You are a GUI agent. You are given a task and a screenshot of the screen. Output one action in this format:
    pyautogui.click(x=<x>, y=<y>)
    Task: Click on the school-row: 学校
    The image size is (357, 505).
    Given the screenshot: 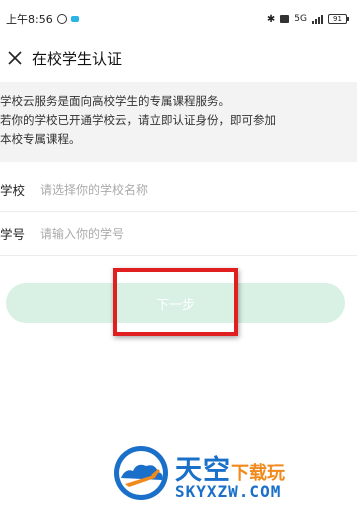 What is the action you would take?
    pyautogui.click(x=178, y=190)
    